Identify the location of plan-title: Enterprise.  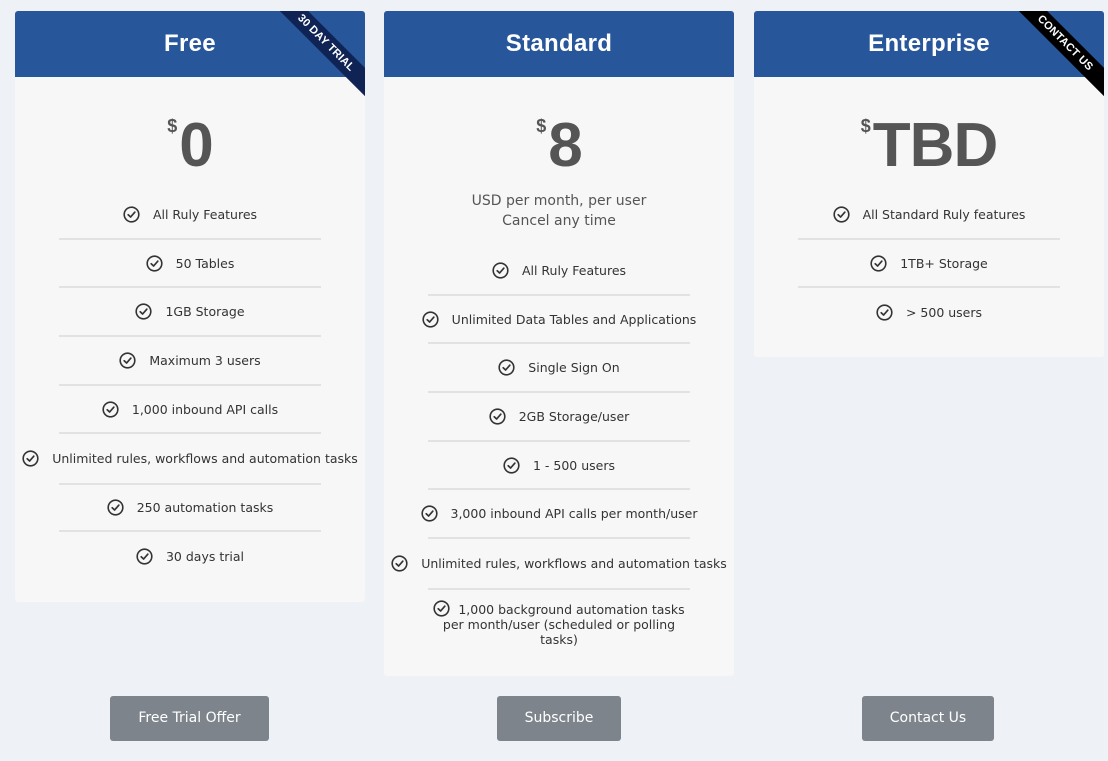
(929, 43).